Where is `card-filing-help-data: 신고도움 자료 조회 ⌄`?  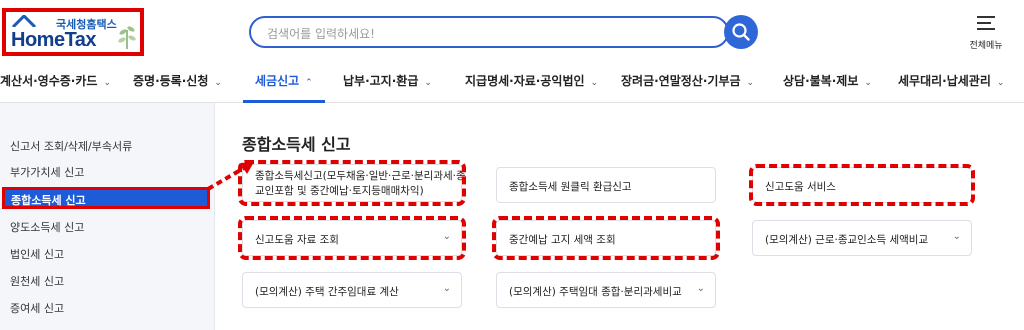 card-filing-help-data: 신고도움 자료 조회 ⌄ is located at coordinates (352, 238).